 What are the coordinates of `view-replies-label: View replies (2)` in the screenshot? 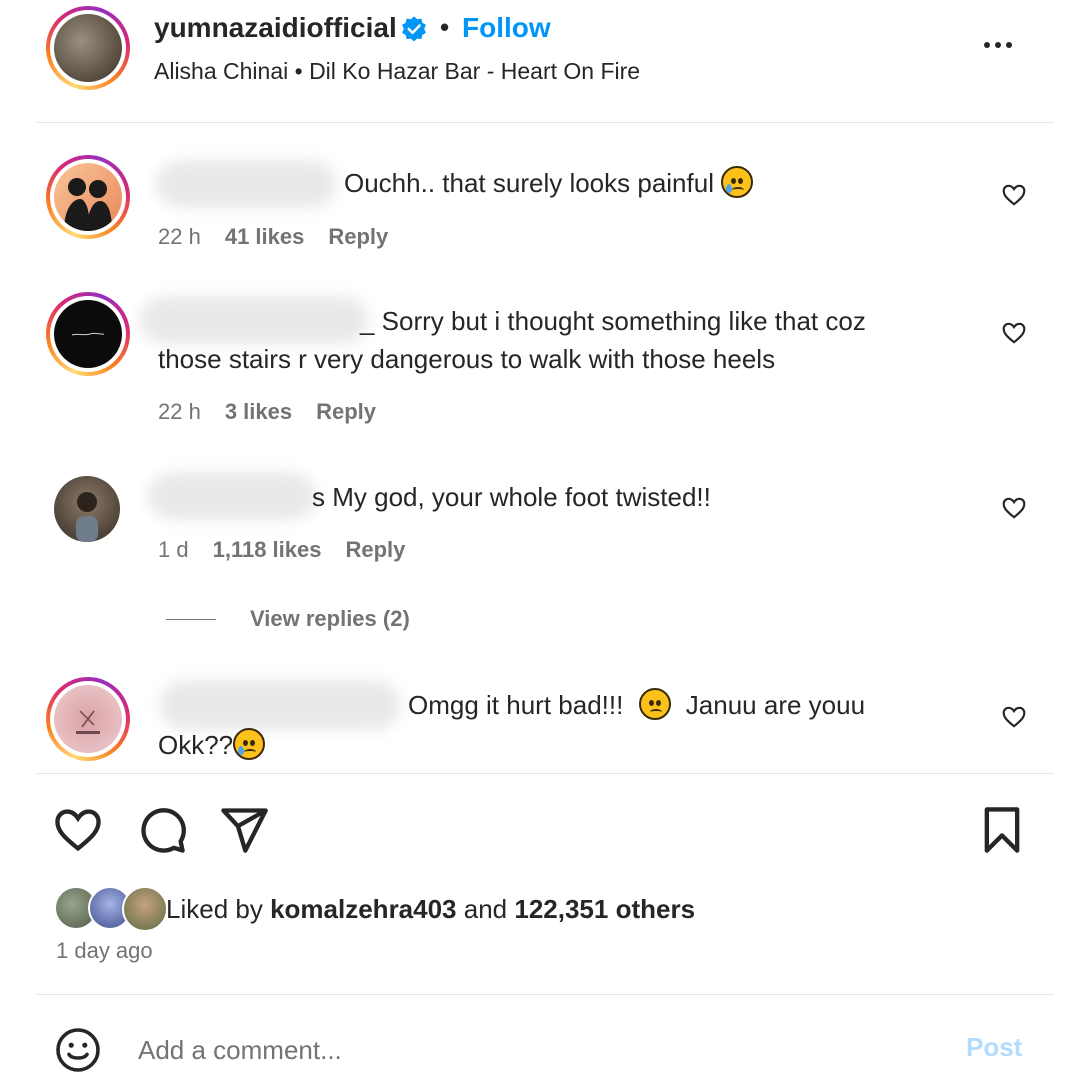 It's located at (330, 618).